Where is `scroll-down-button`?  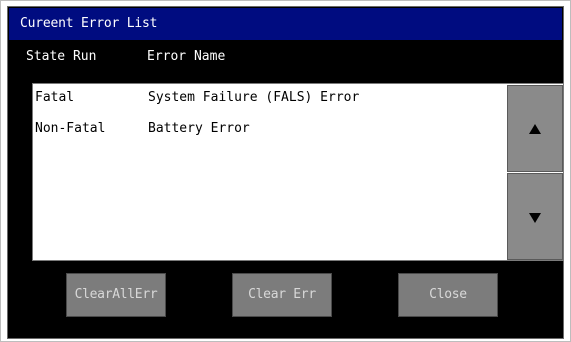
scroll-down-button is located at coordinates (535, 216).